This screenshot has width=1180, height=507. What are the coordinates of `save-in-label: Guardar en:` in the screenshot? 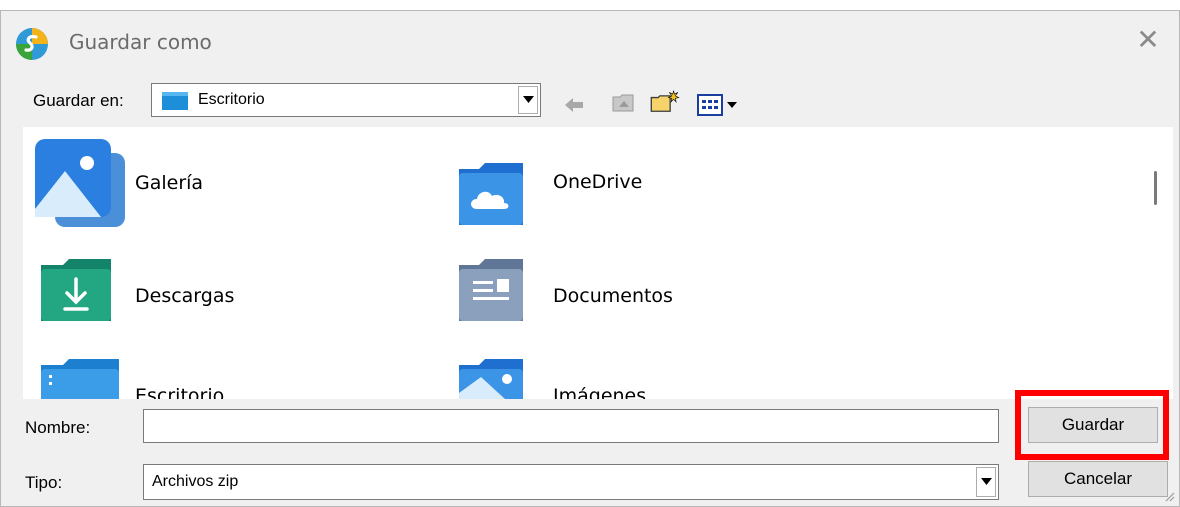 It's located at (78, 100).